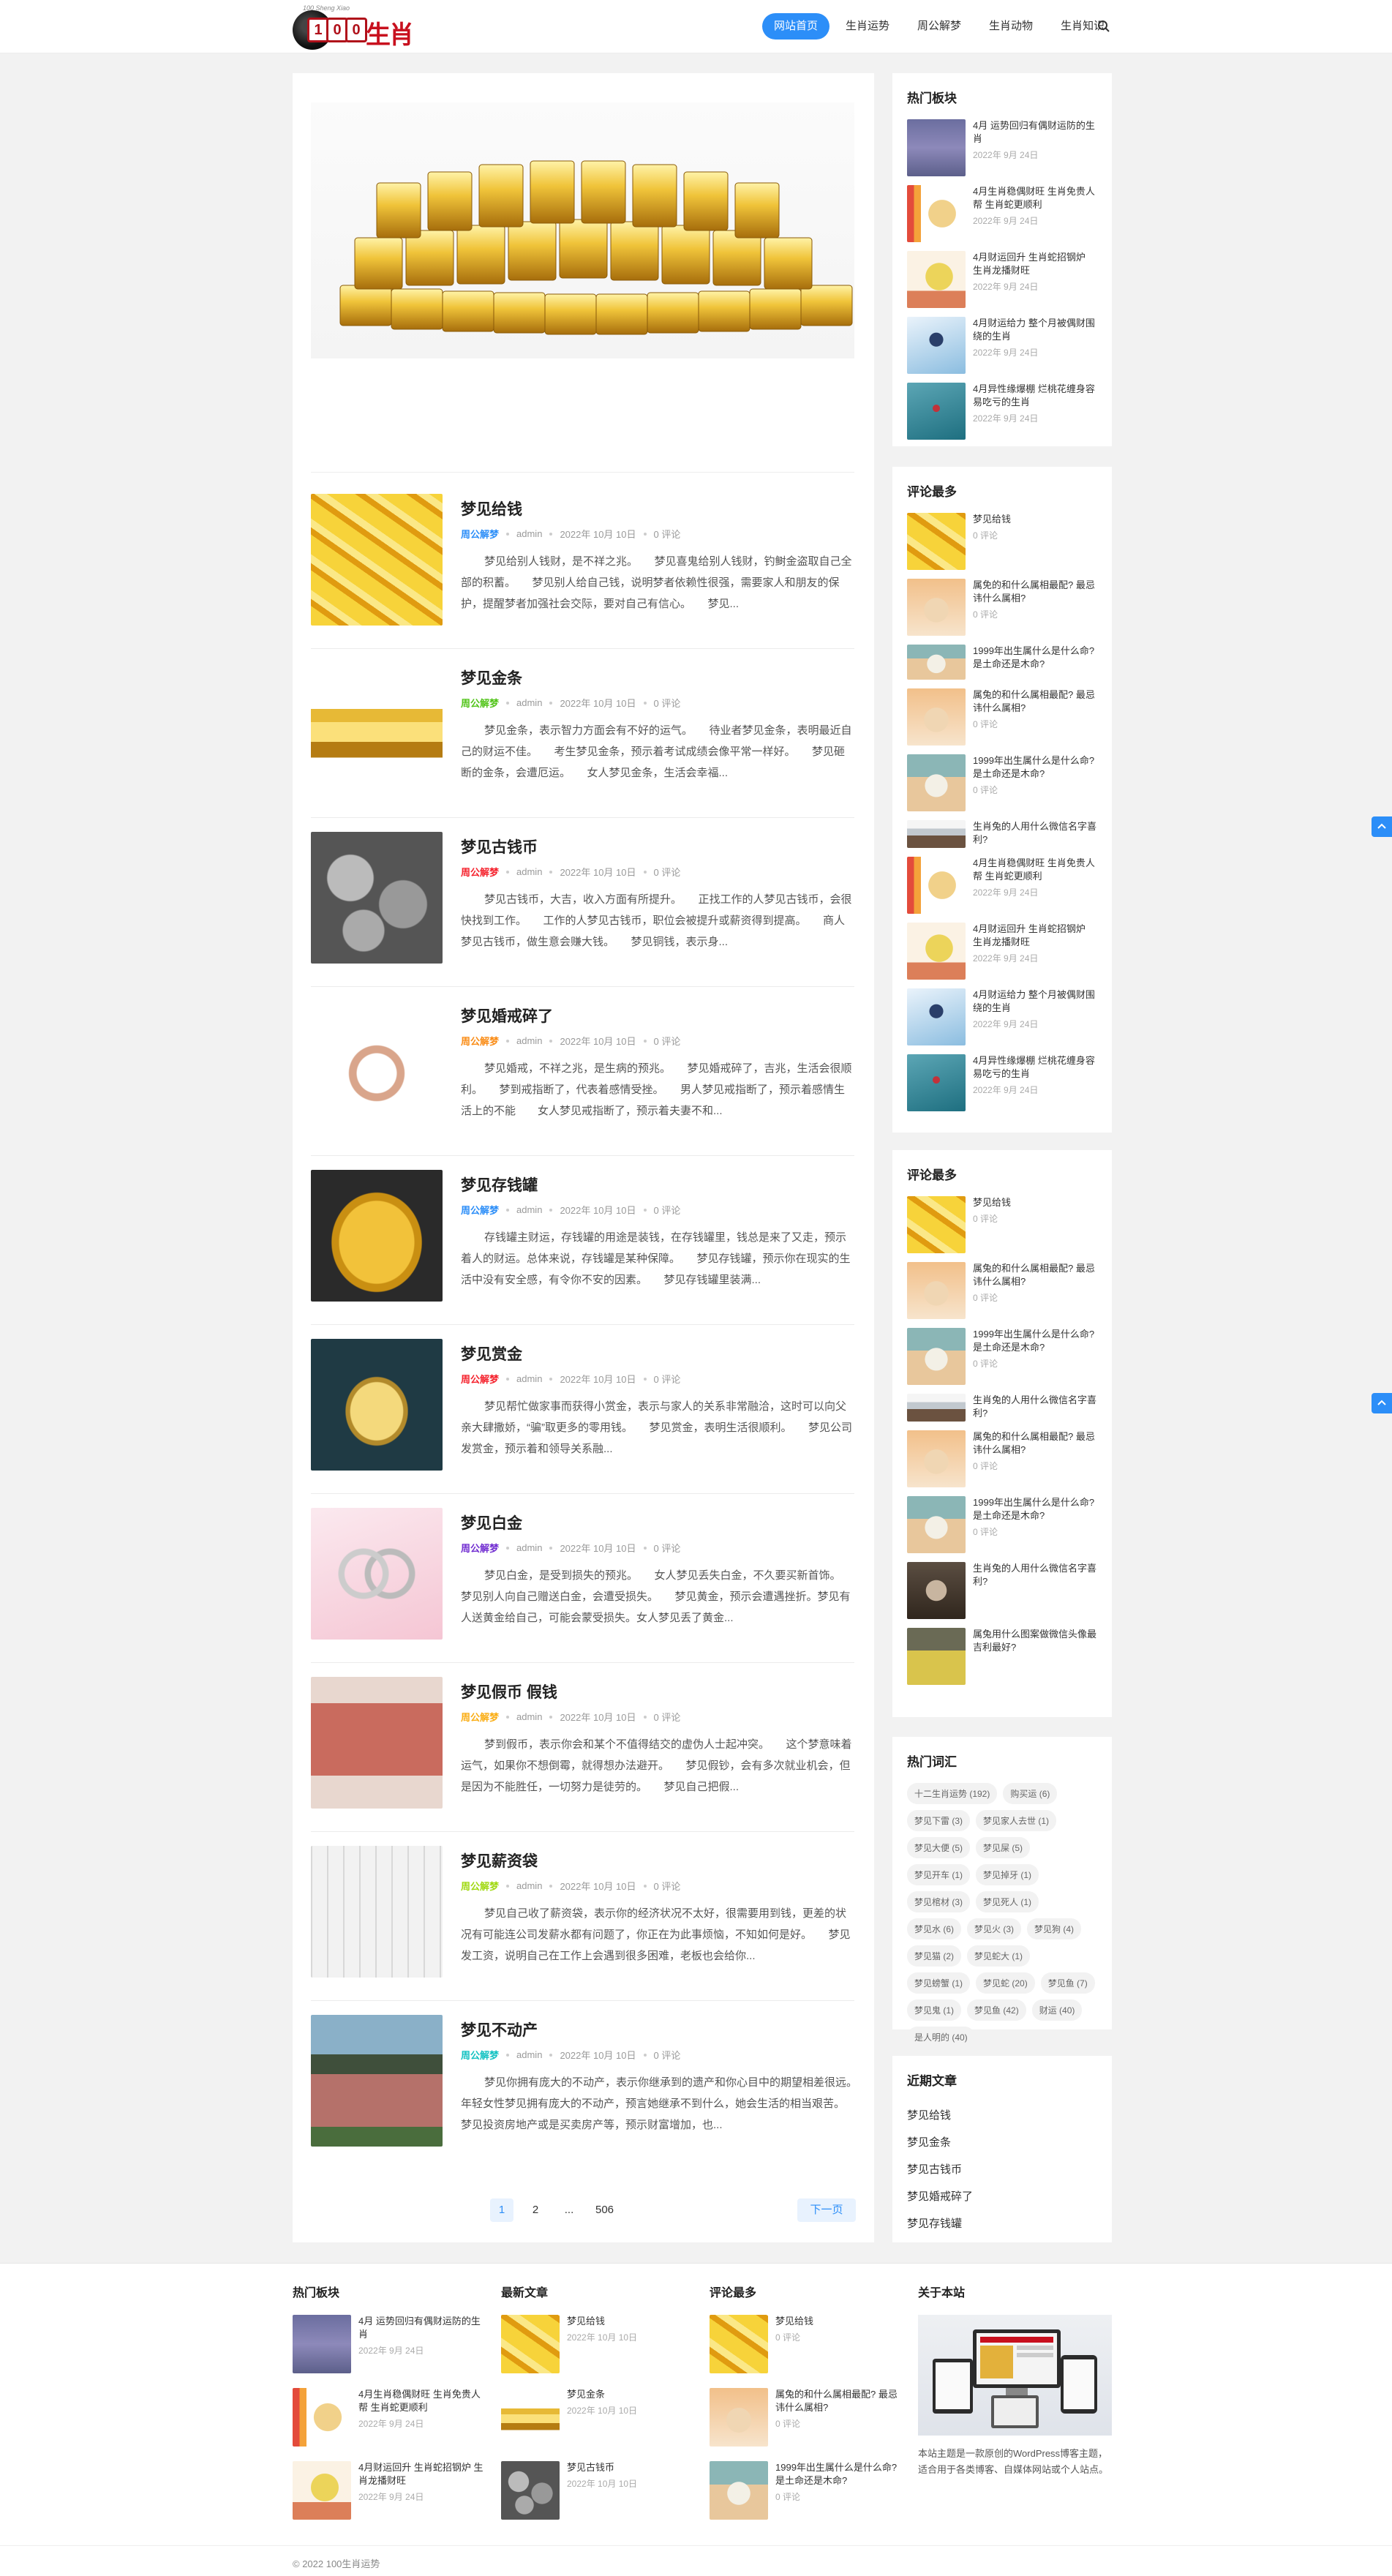 This screenshot has width=1392, height=2576. Describe the element at coordinates (939, 1847) in the screenshot. I see `tag: 梦见大便 (5)` at that location.